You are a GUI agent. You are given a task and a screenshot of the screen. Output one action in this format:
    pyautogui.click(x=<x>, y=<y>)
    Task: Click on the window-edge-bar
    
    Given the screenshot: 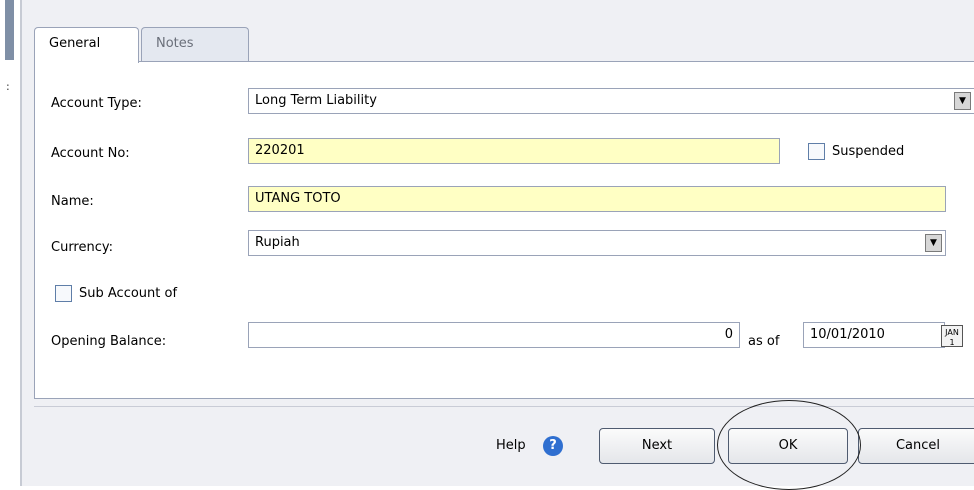 What is the action you would take?
    pyautogui.click(x=9, y=30)
    